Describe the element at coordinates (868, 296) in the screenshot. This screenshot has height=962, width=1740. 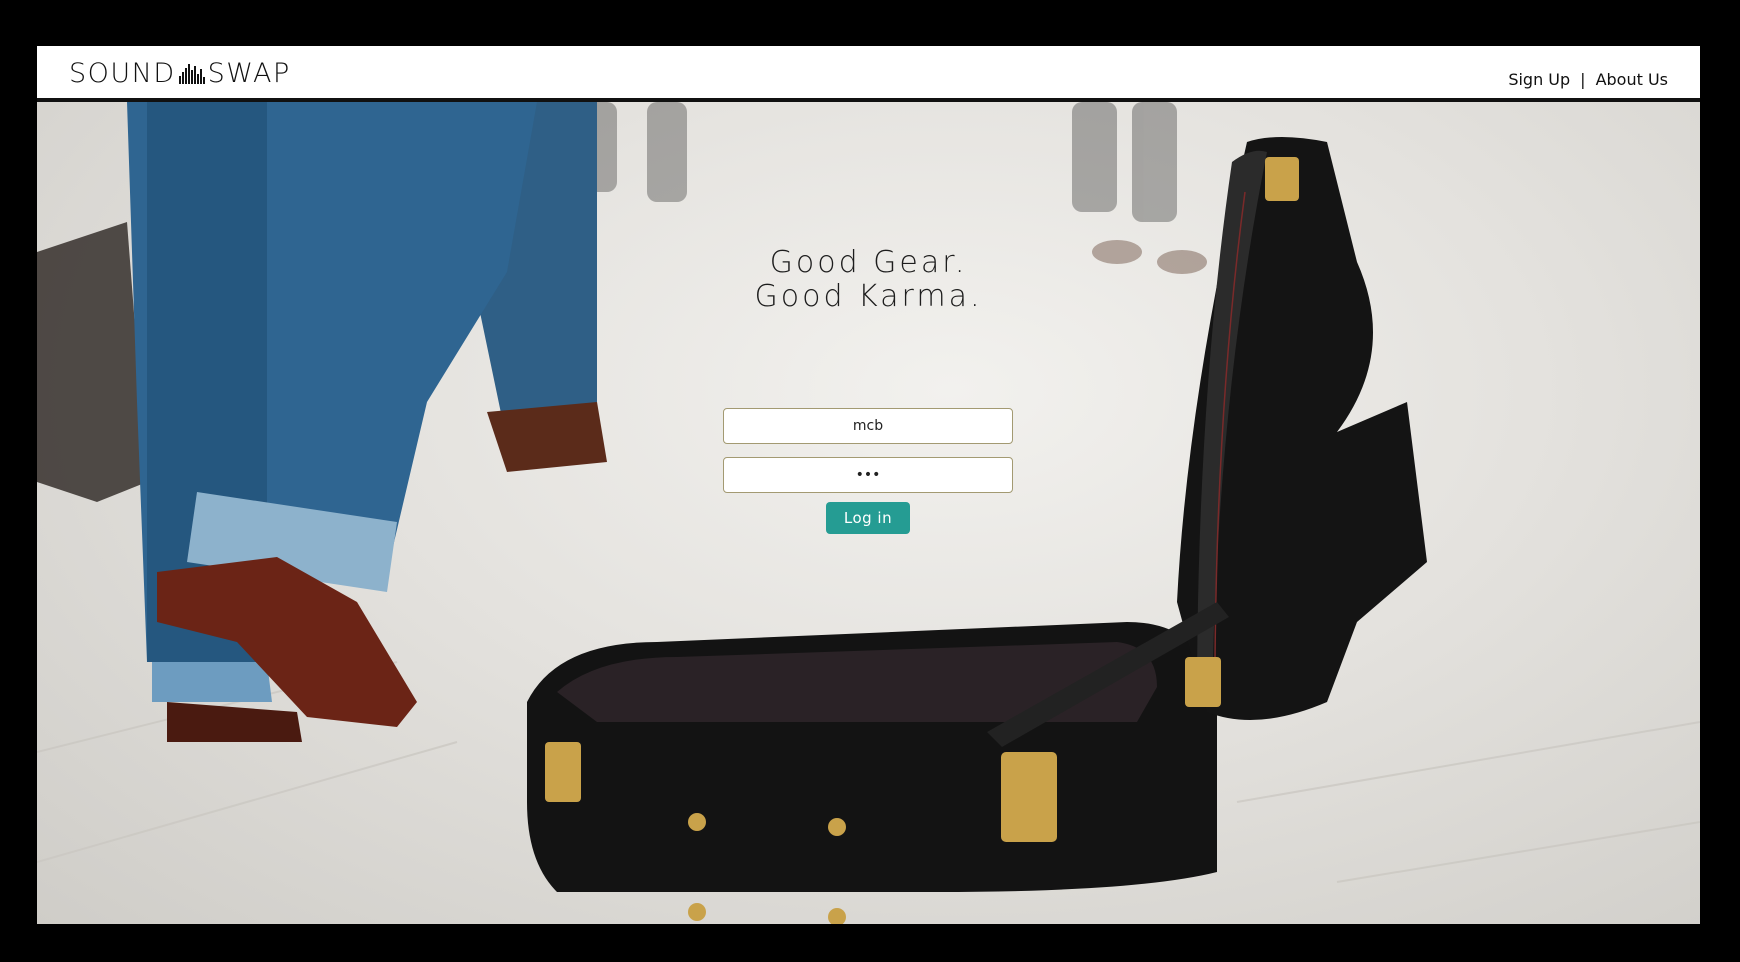
I see `tagline-line-2: Good Karma.` at that location.